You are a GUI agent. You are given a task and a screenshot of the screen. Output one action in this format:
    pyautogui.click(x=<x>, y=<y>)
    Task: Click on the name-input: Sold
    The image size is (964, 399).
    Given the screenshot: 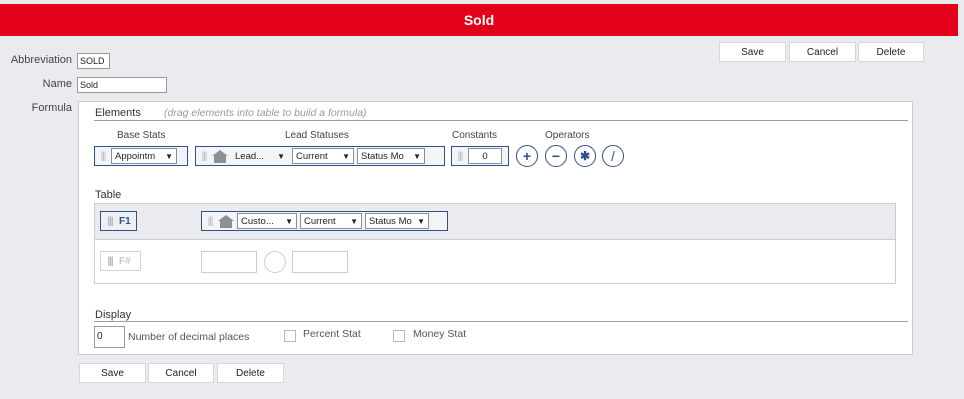 What is the action you would take?
    pyautogui.click(x=122, y=85)
    